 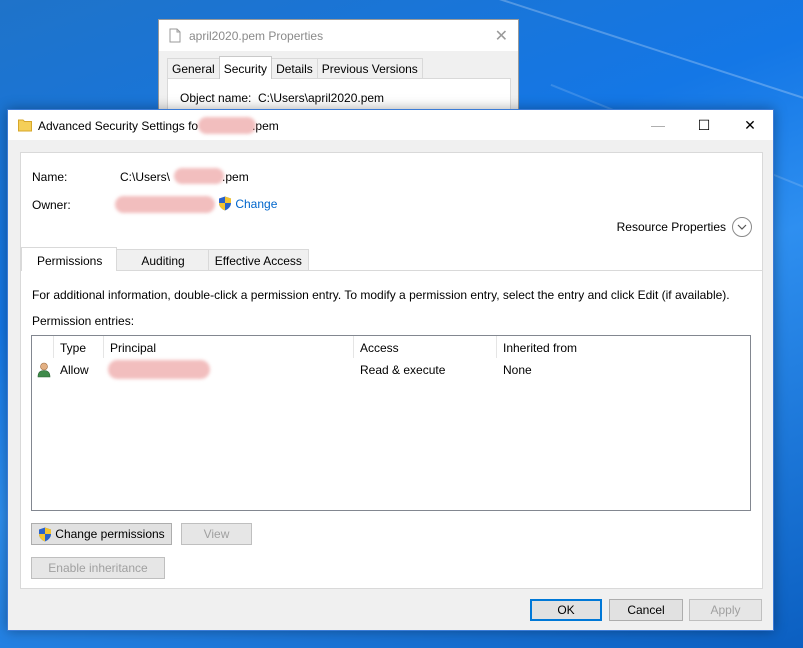 What do you see at coordinates (338, 35) in the screenshot?
I see `properties-titlebar: april2020.pem Properties ✕` at bounding box center [338, 35].